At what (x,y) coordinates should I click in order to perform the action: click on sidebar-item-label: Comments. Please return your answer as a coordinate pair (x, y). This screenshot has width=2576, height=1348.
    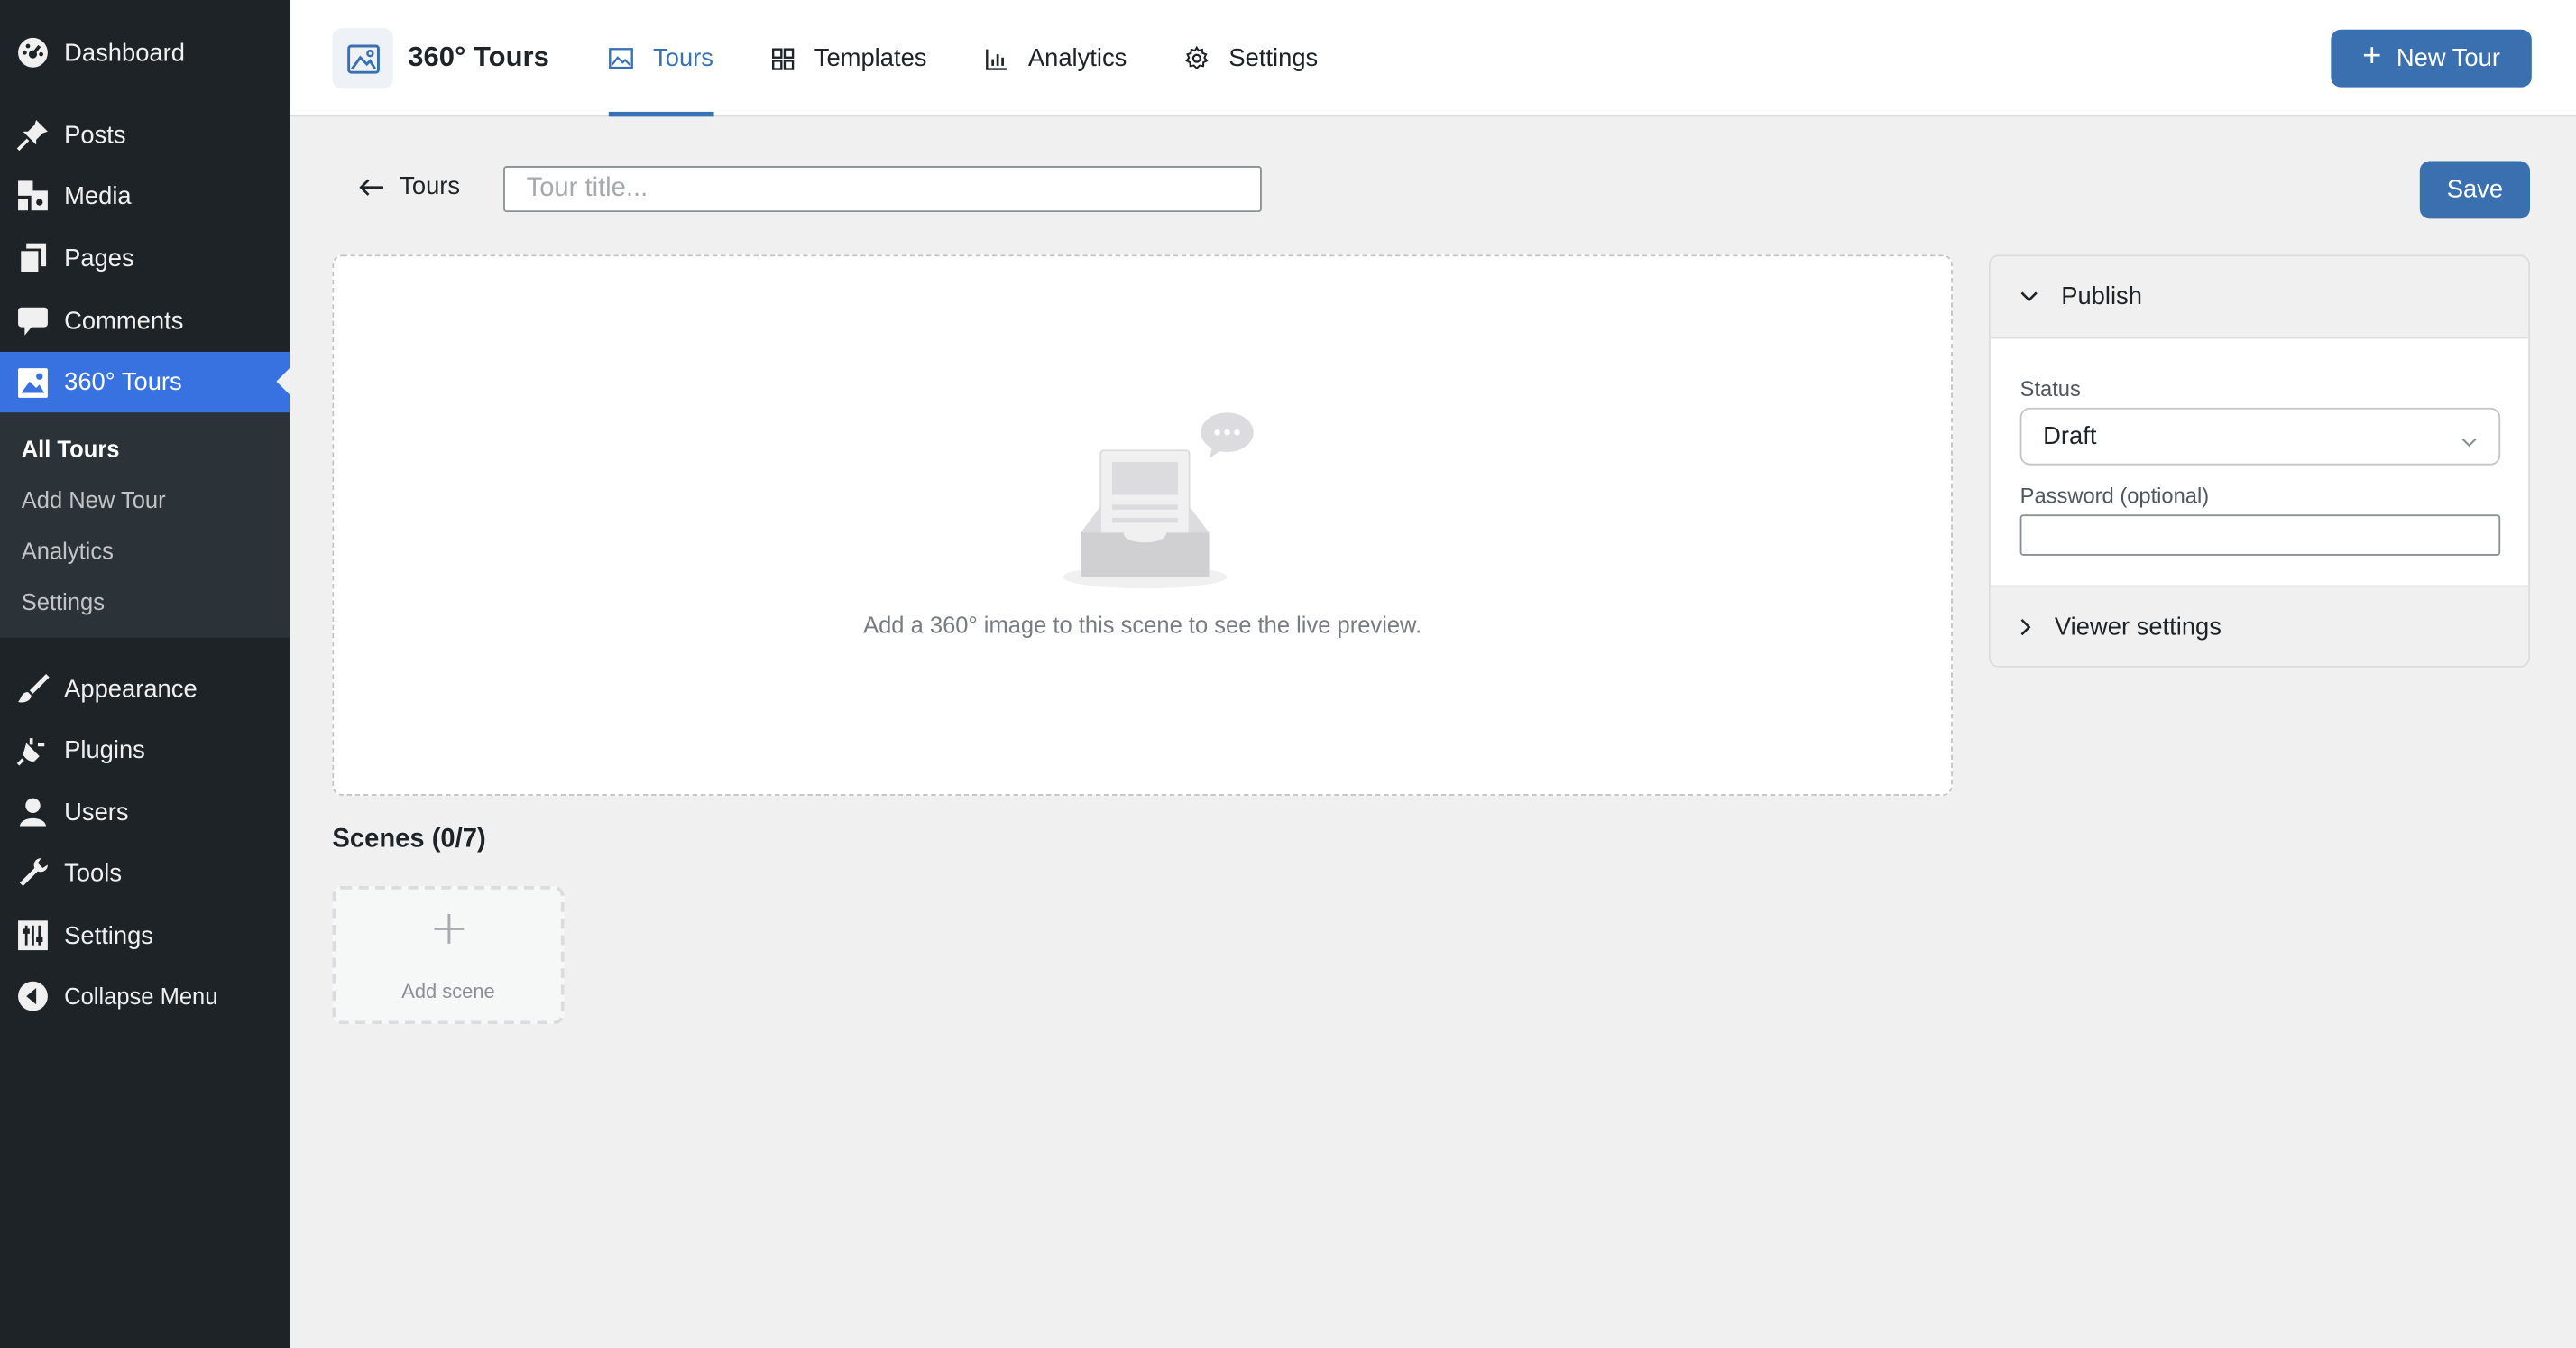
    Looking at the image, I should click on (124, 320).